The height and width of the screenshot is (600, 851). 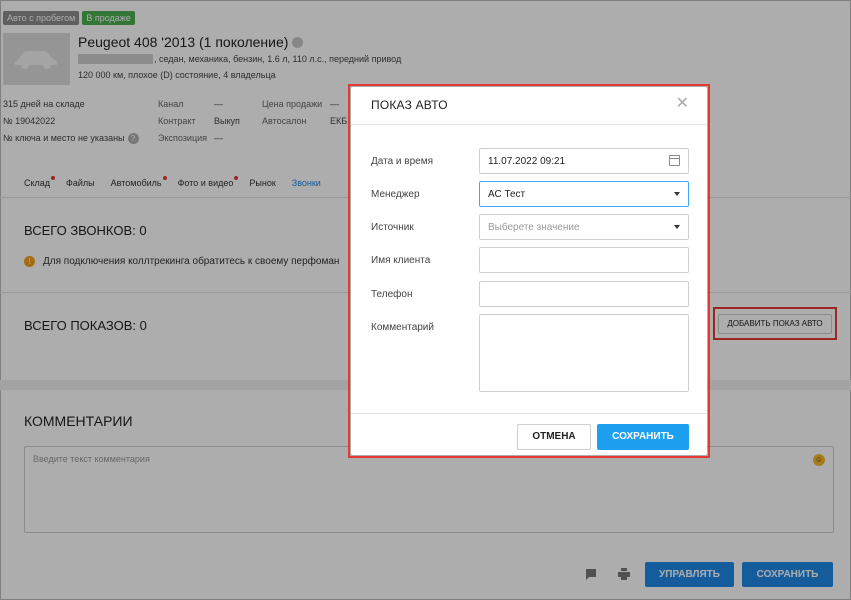 What do you see at coordinates (402, 327) in the screenshot?
I see `comment-label: Комментарий` at bounding box center [402, 327].